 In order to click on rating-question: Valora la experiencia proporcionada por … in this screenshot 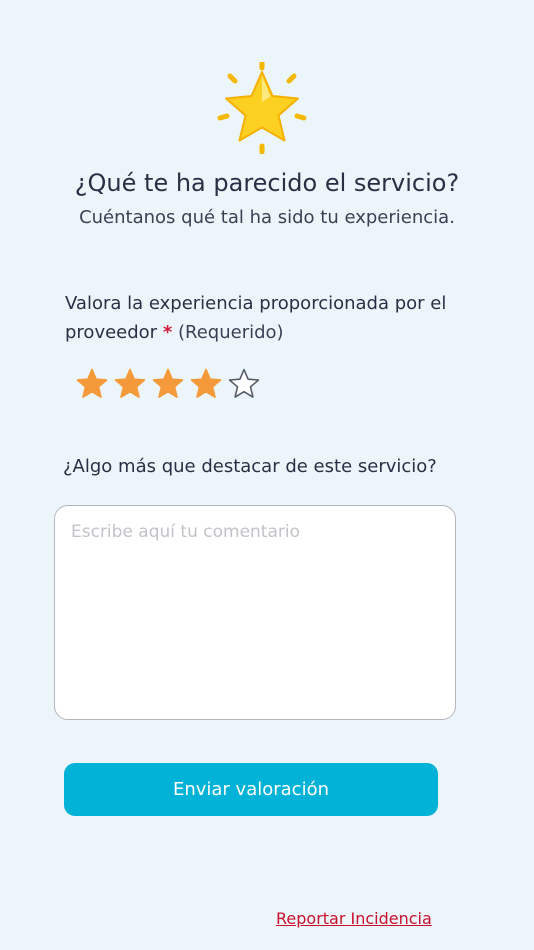, I will do `click(275, 318)`.